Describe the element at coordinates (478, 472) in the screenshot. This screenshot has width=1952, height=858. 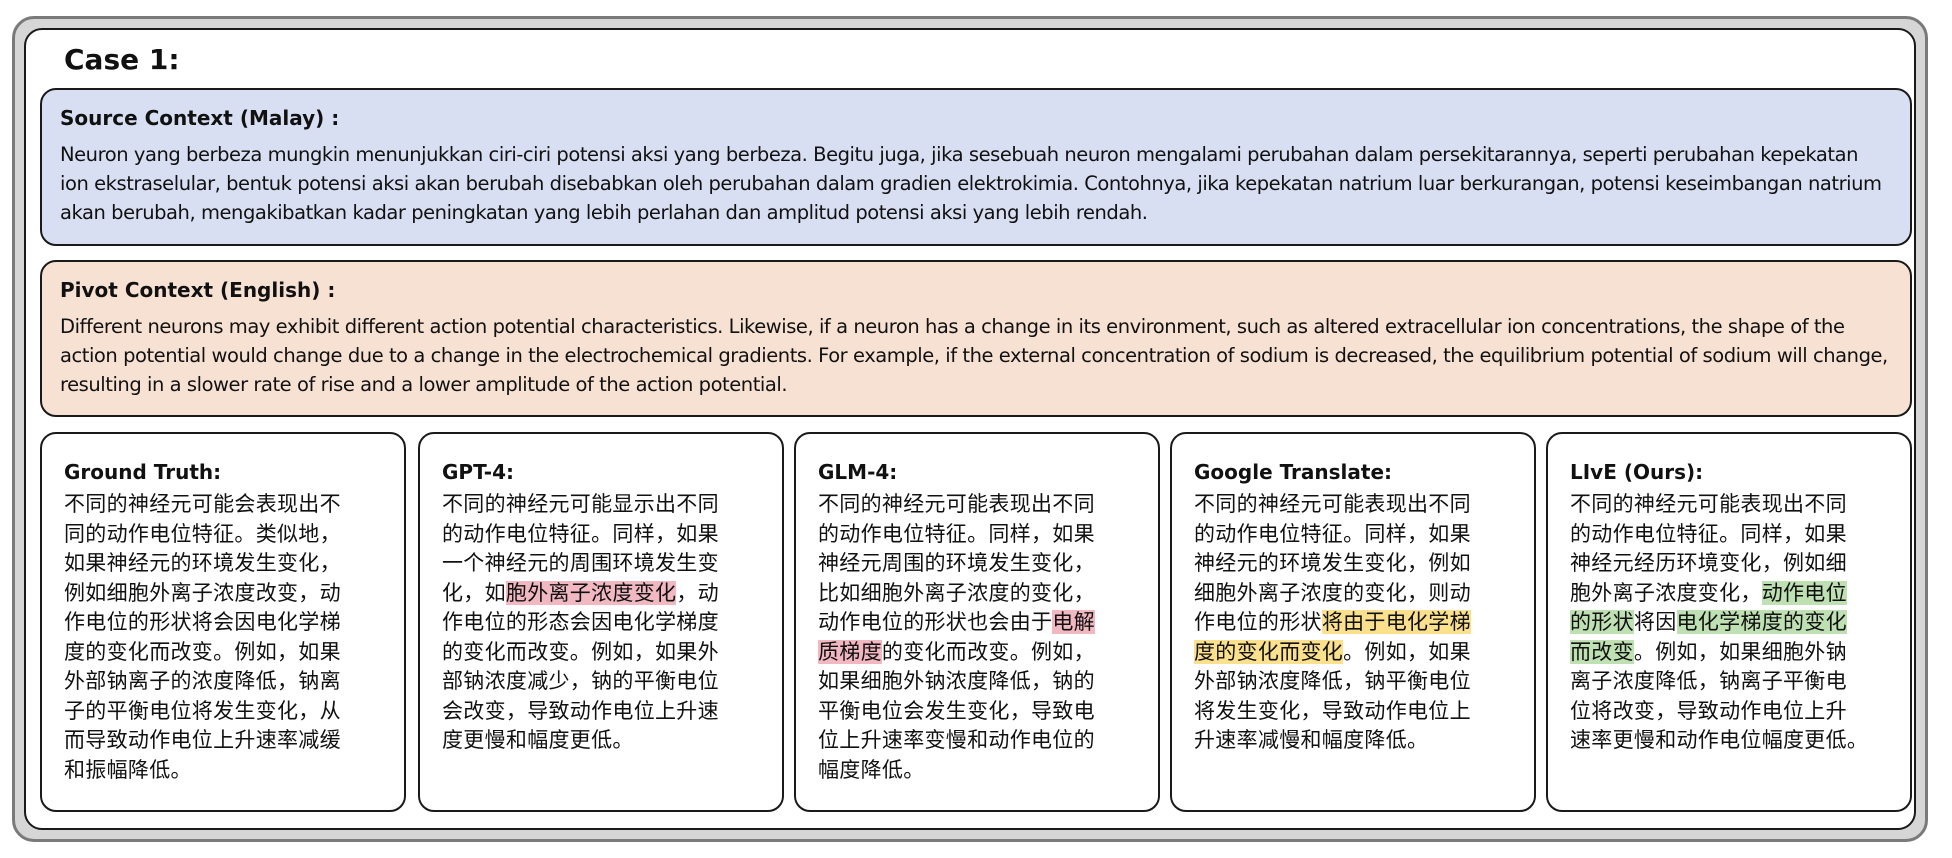
I see `card-label: GPT-4:` at that location.